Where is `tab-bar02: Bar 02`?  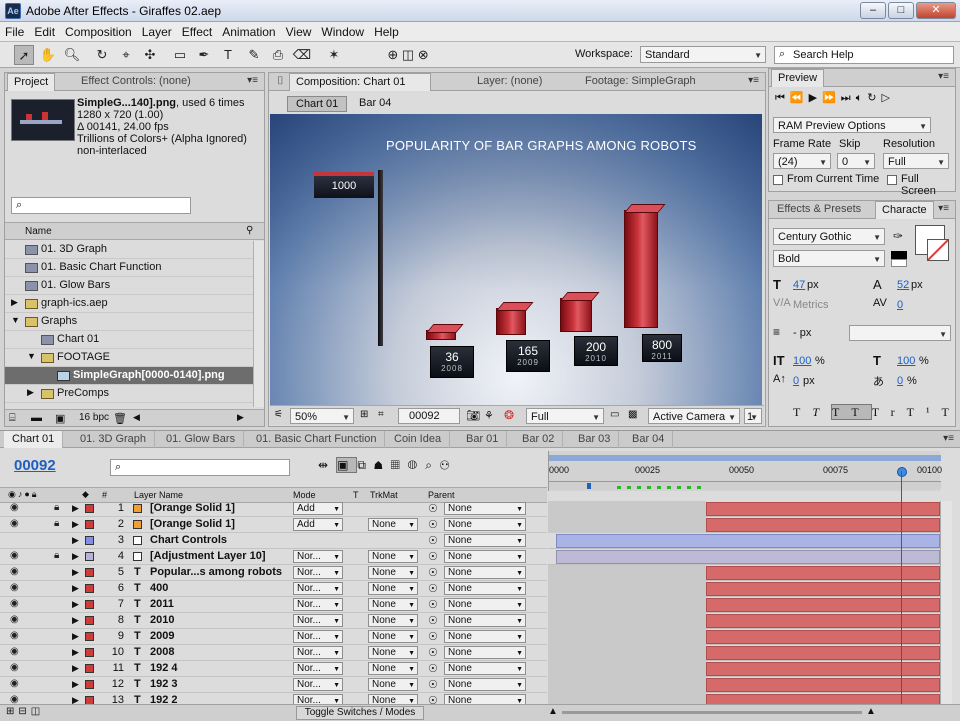
tab-bar02: Bar 02 is located at coordinates (539, 439).